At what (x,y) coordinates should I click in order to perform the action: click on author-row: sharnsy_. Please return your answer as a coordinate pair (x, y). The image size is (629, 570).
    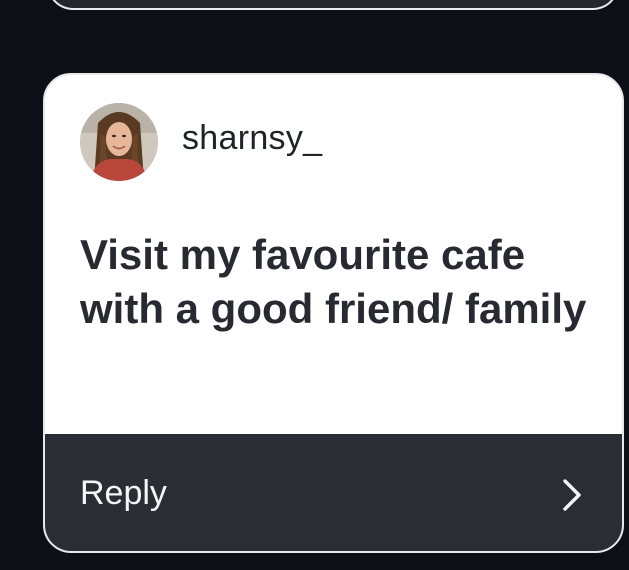
    Looking at the image, I should click on (201, 142).